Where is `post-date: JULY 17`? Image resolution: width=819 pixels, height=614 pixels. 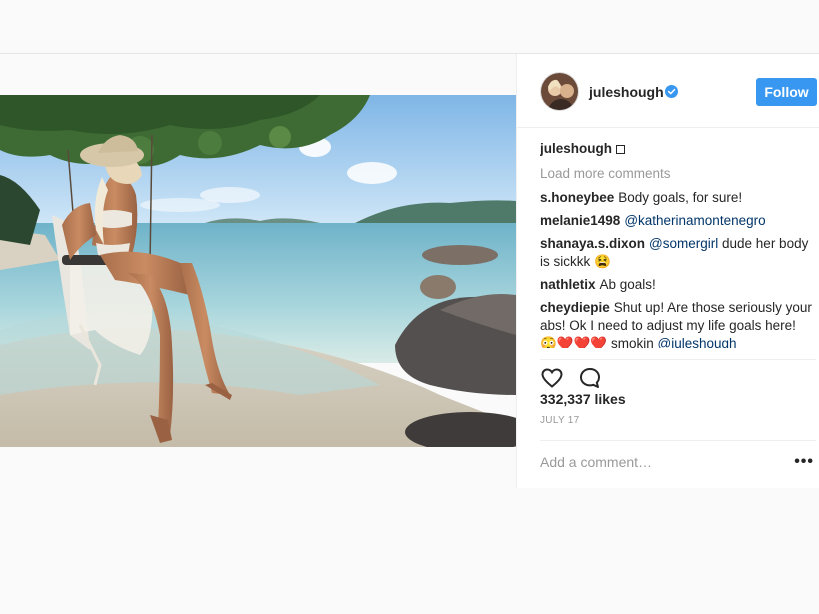
post-date: JULY 17 is located at coordinates (560, 420).